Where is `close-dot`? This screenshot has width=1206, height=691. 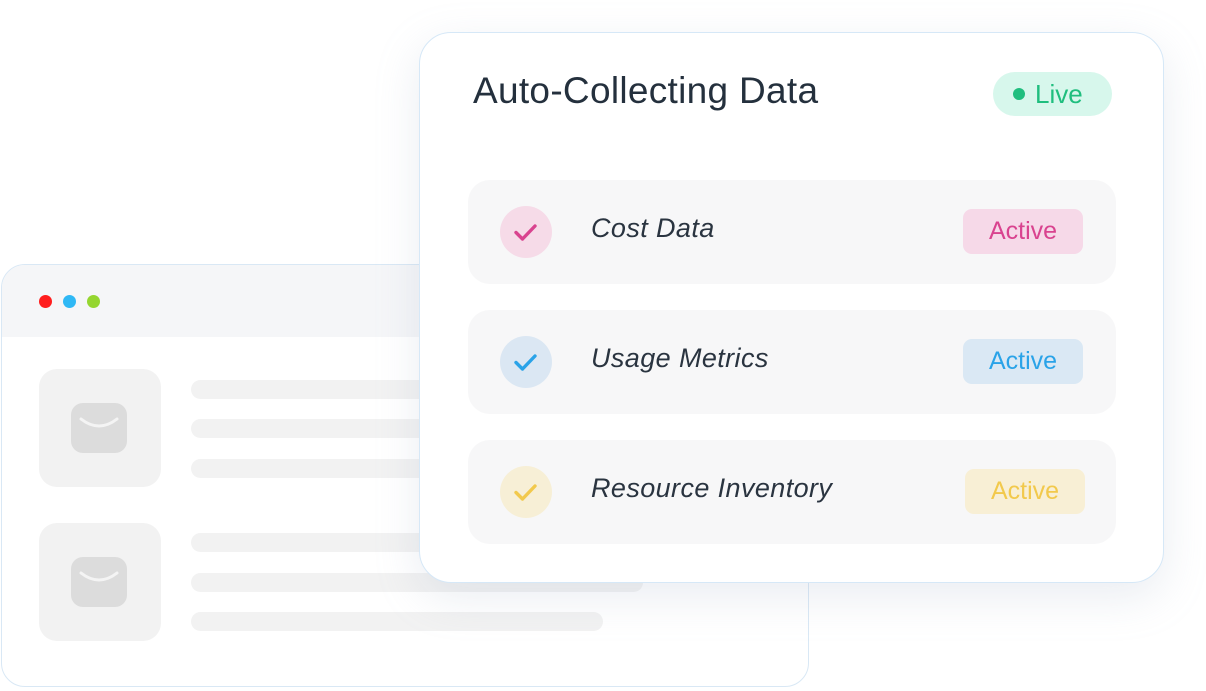
close-dot is located at coordinates (45, 301).